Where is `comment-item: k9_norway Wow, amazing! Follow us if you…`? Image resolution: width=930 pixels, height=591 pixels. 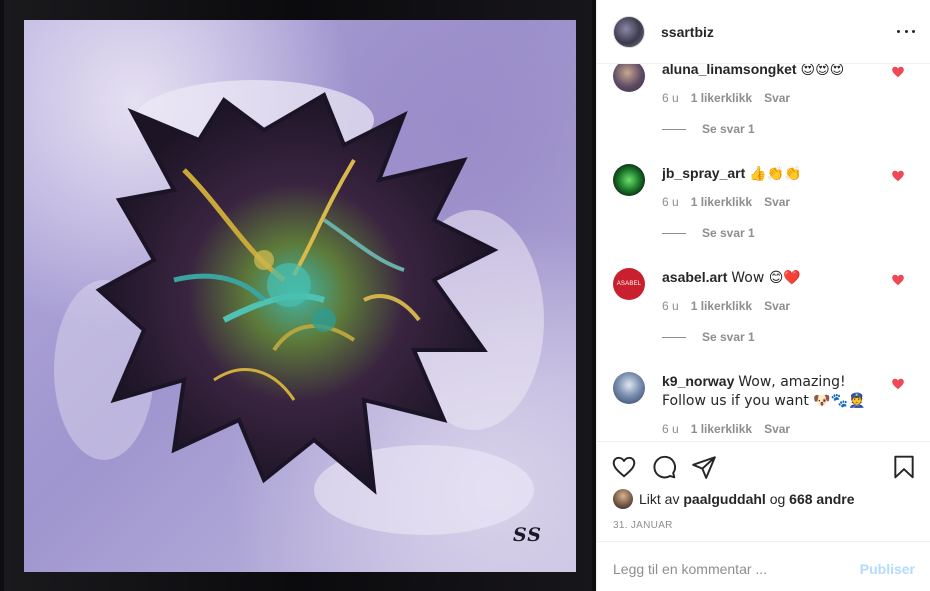 comment-item: k9_norway Wow, amazing! Follow us if you… is located at coordinates (763, 406).